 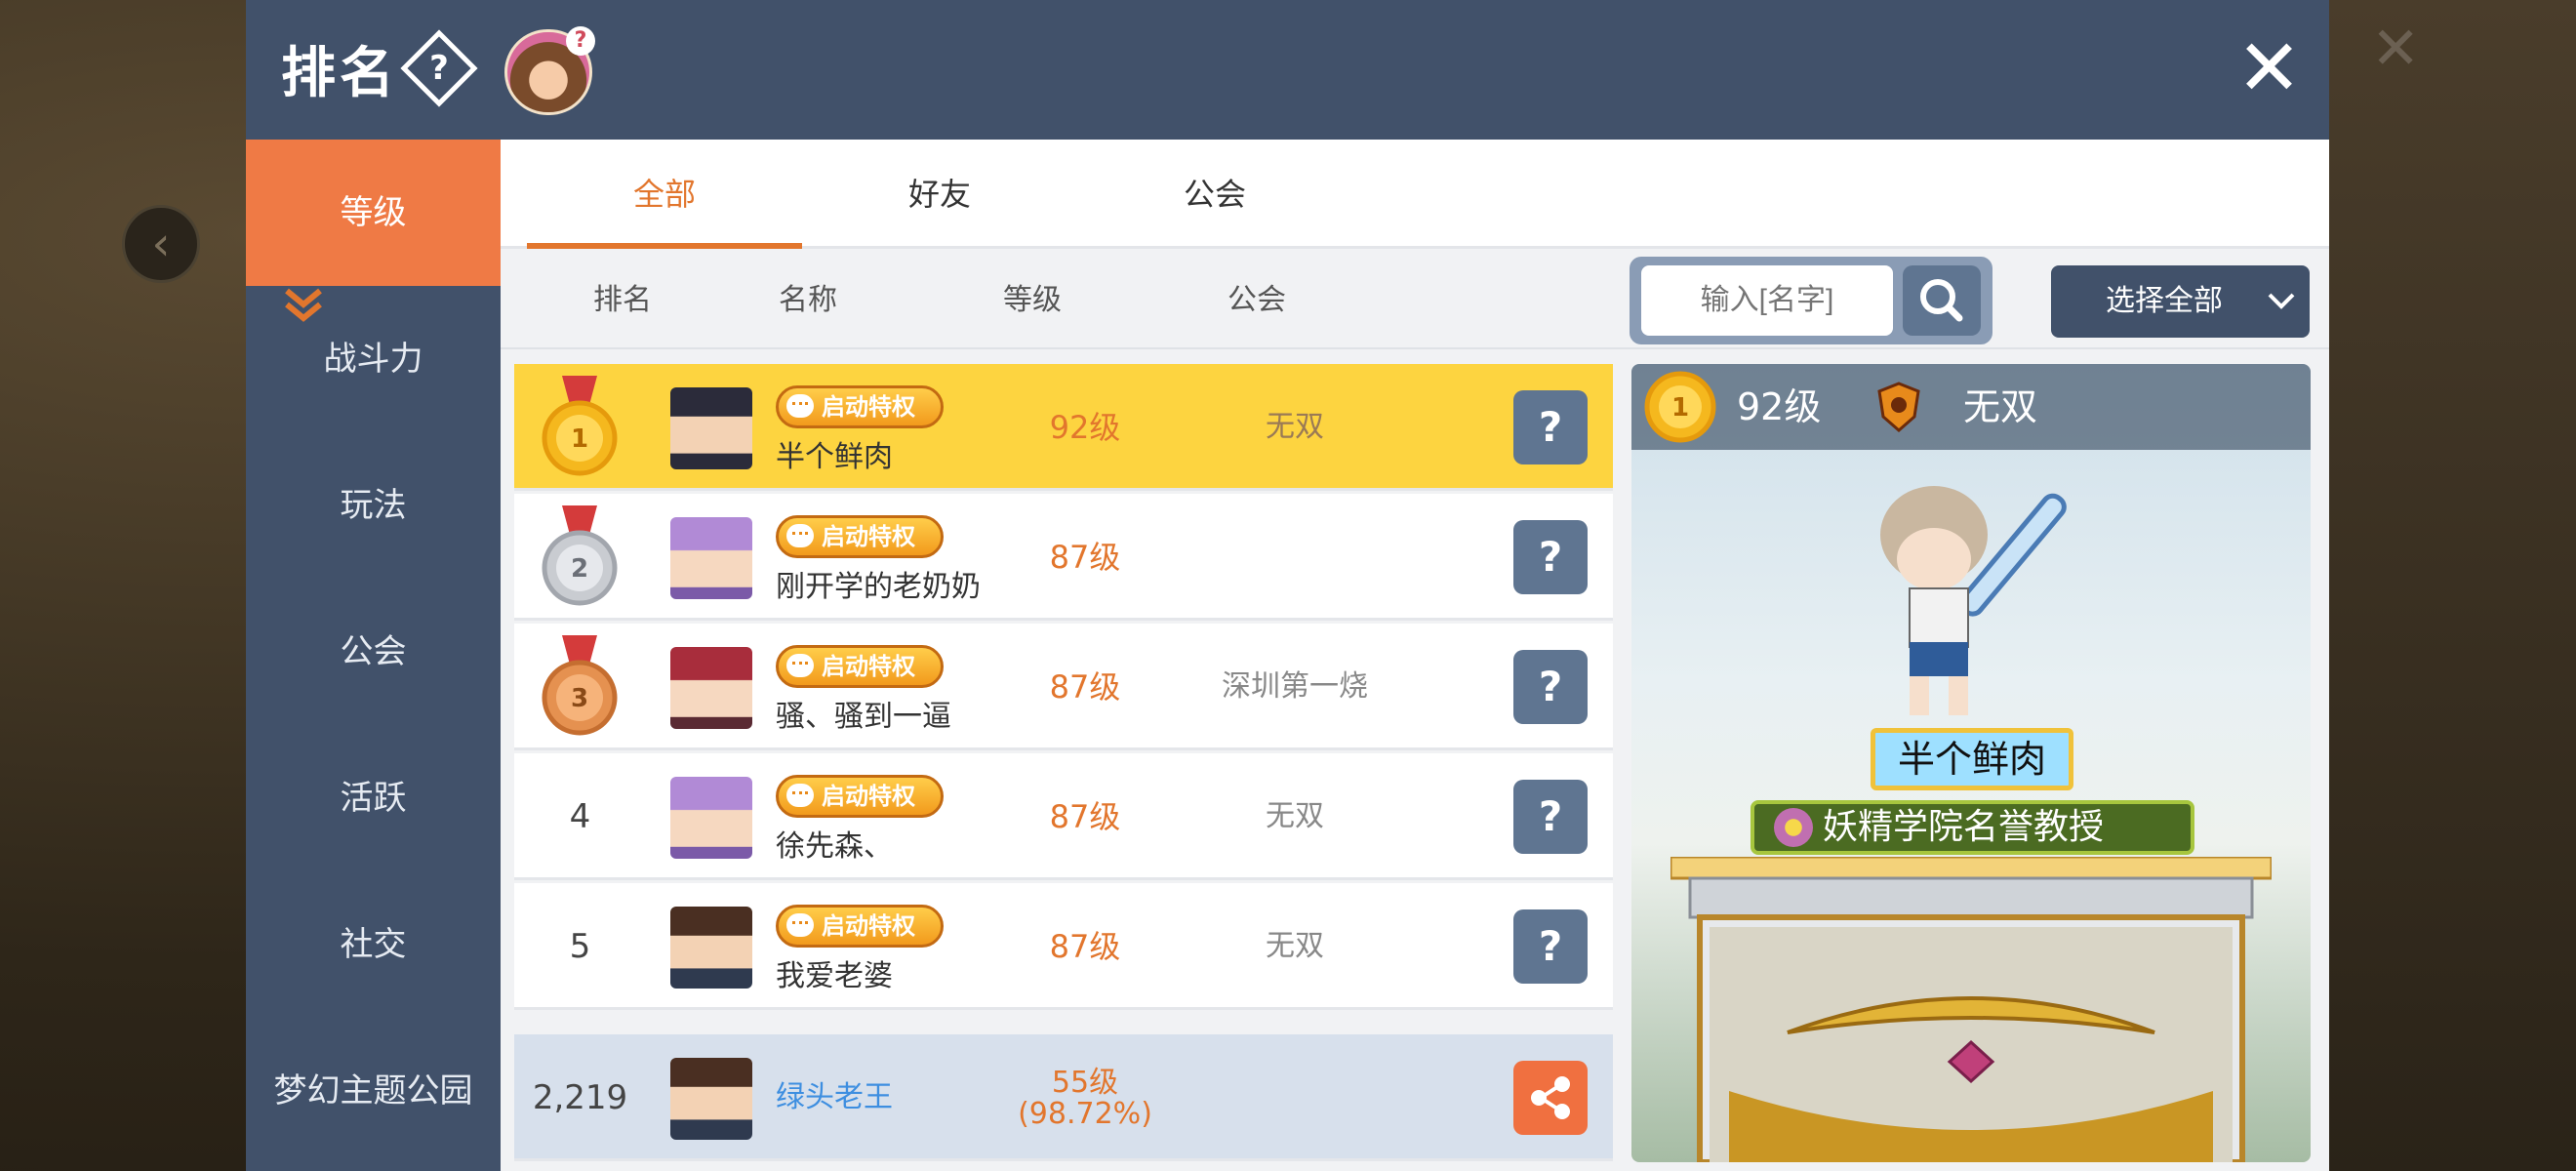 I want to click on preview-info-bar: 1 92级 无双, so click(x=1971, y=407).